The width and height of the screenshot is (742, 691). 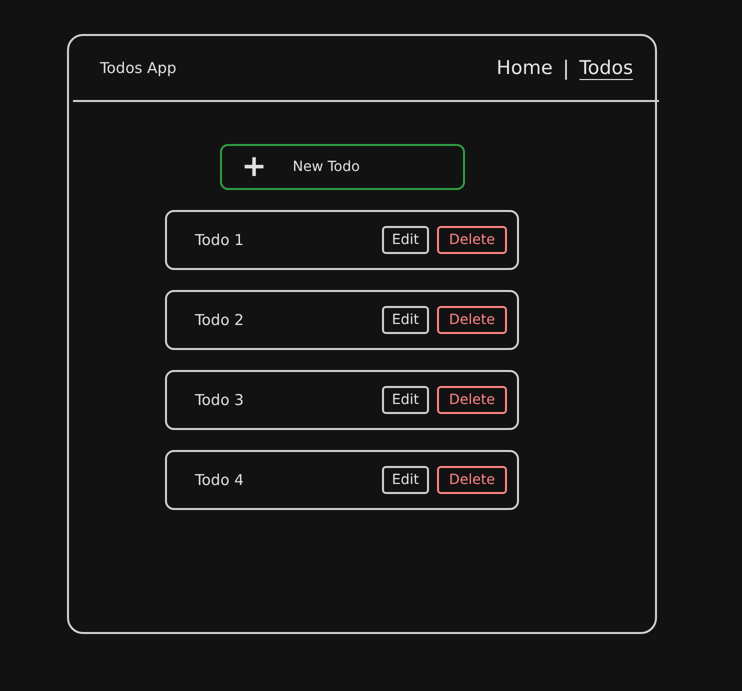 I want to click on app-title: Todos App, so click(x=138, y=68).